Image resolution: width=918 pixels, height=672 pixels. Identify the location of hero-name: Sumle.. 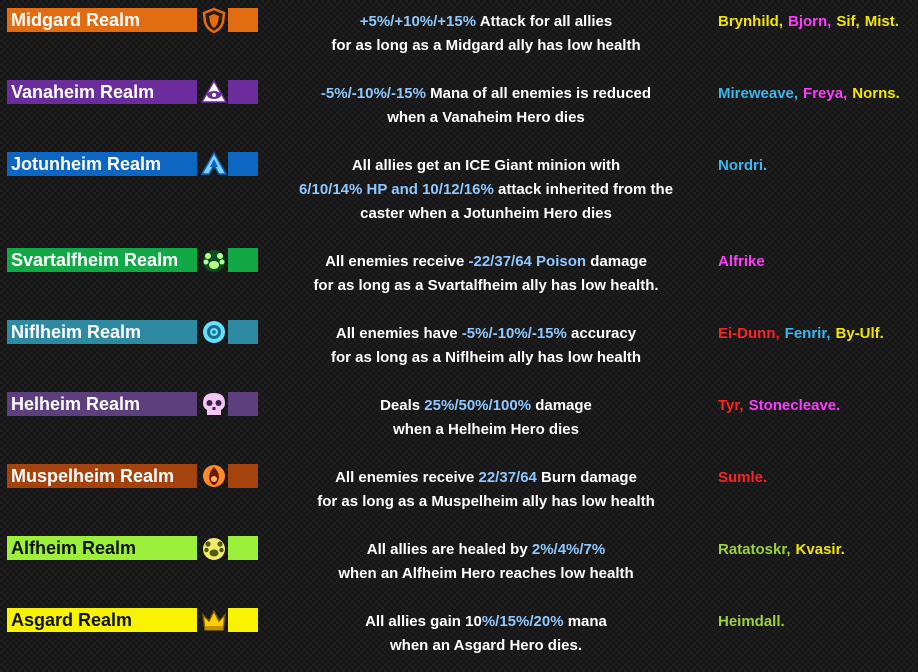
(743, 477).